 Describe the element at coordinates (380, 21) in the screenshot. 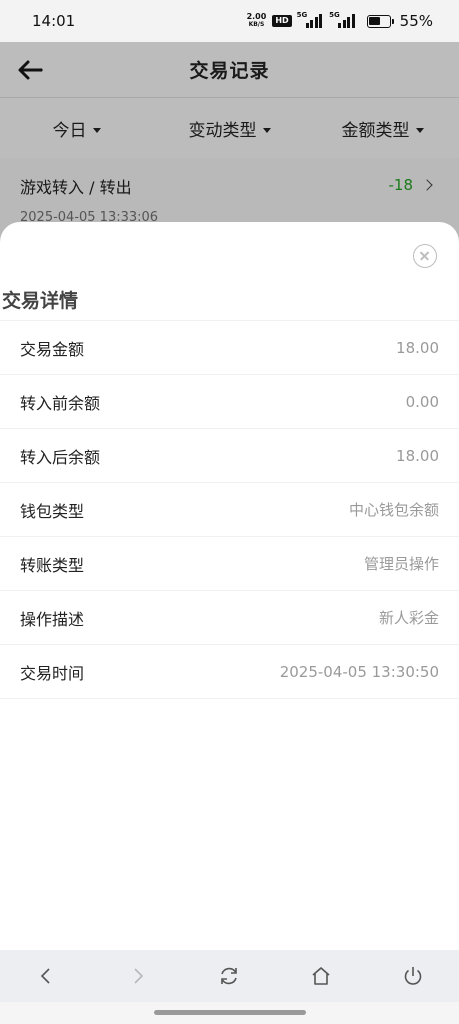

I see `battery-icon` at that location.